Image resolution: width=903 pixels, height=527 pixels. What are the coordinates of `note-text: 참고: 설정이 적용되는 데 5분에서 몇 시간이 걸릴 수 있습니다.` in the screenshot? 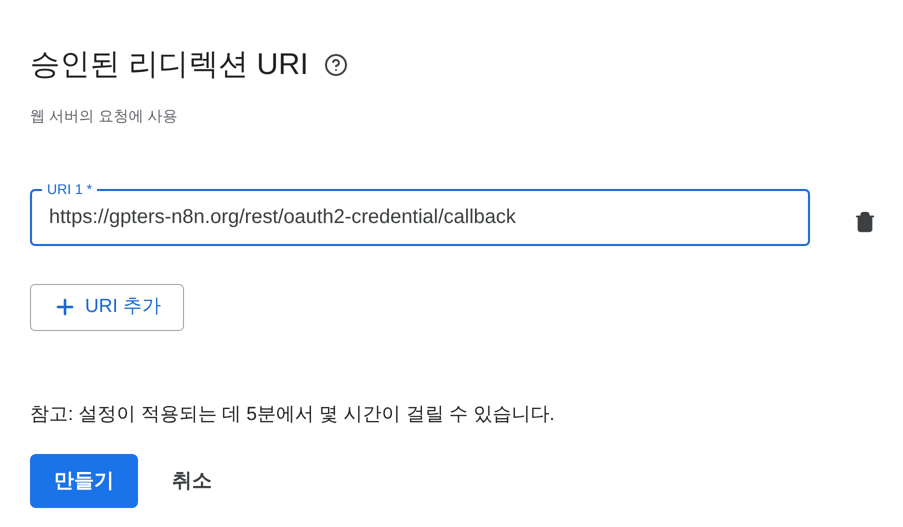 It's located at (293, 414).